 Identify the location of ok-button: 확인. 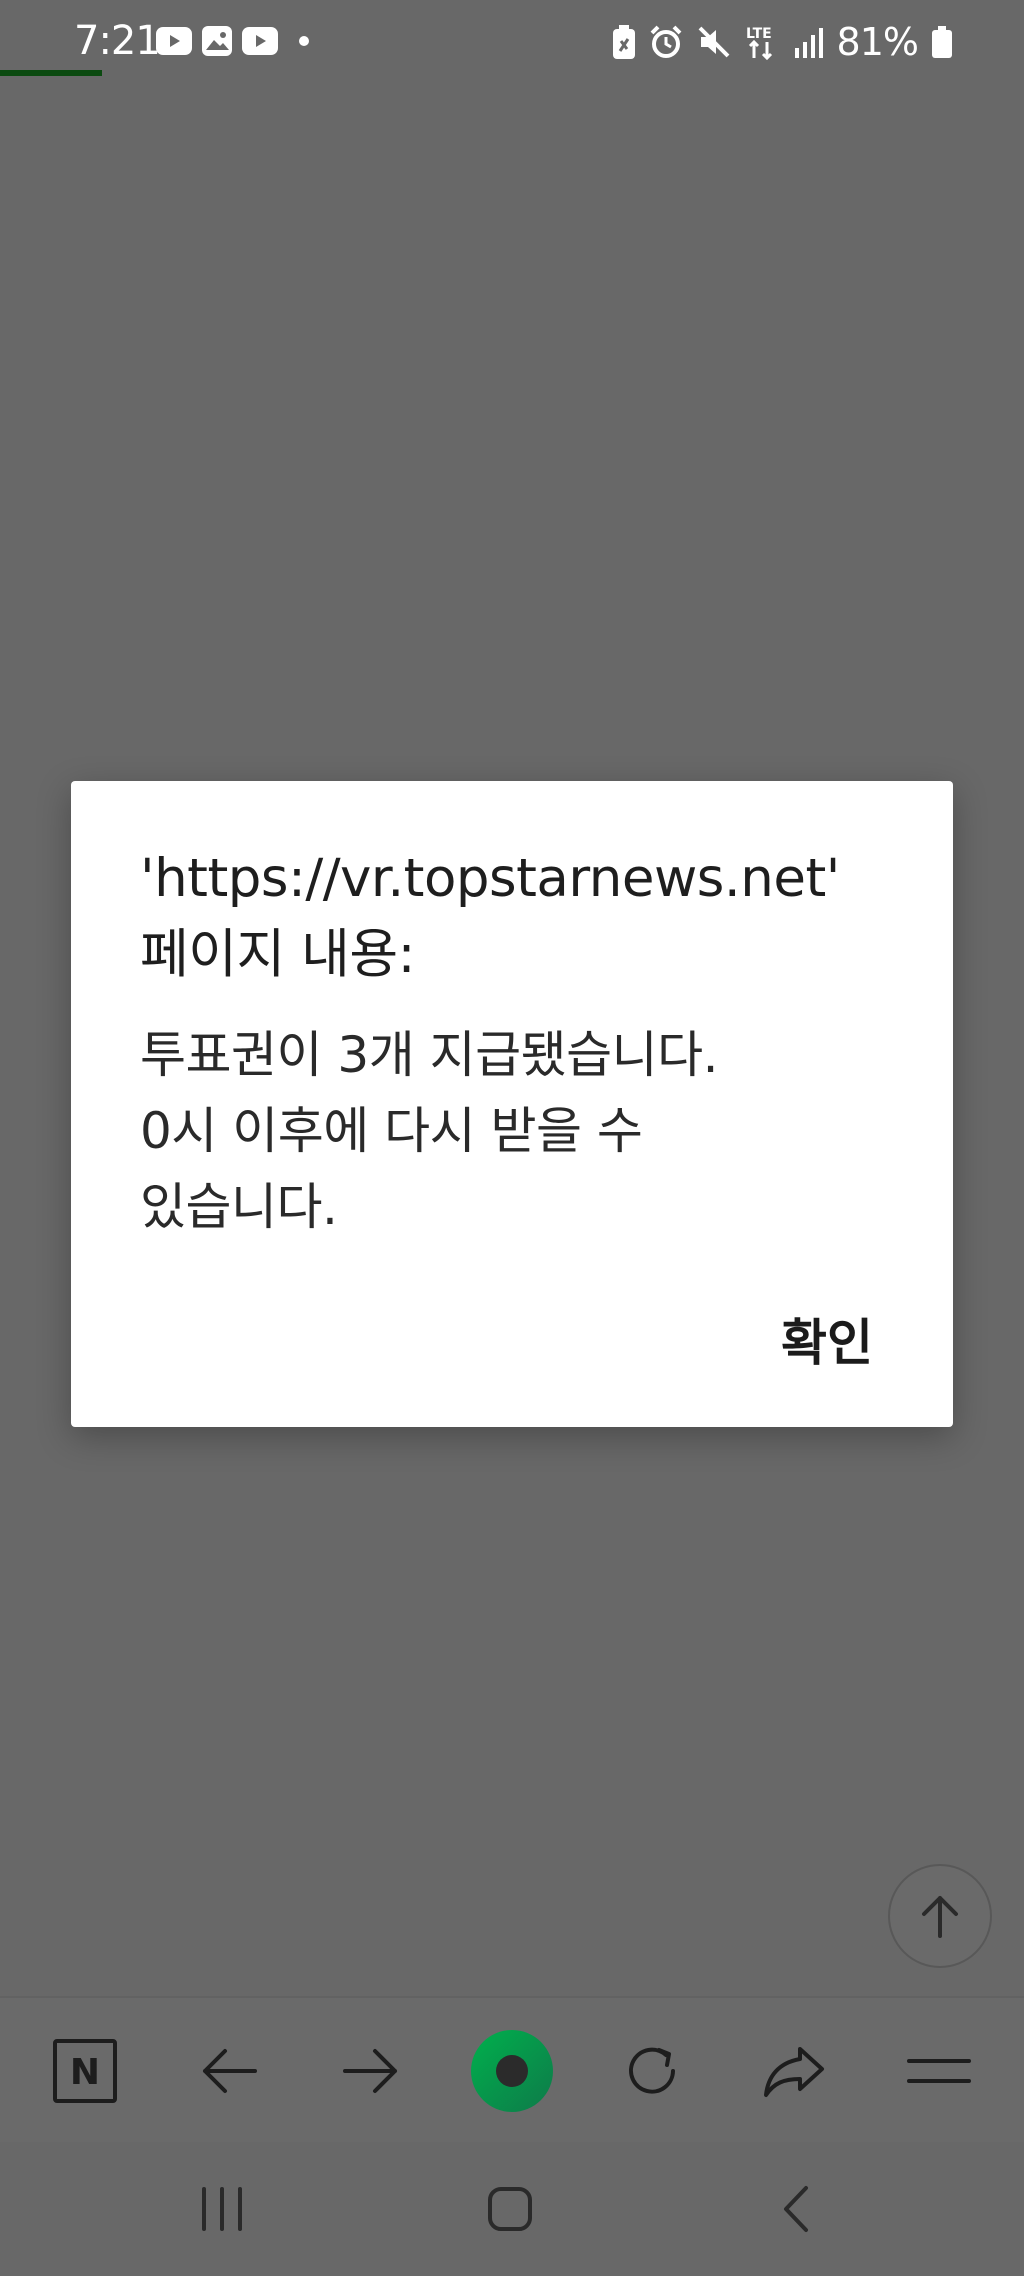
(827, 1339).